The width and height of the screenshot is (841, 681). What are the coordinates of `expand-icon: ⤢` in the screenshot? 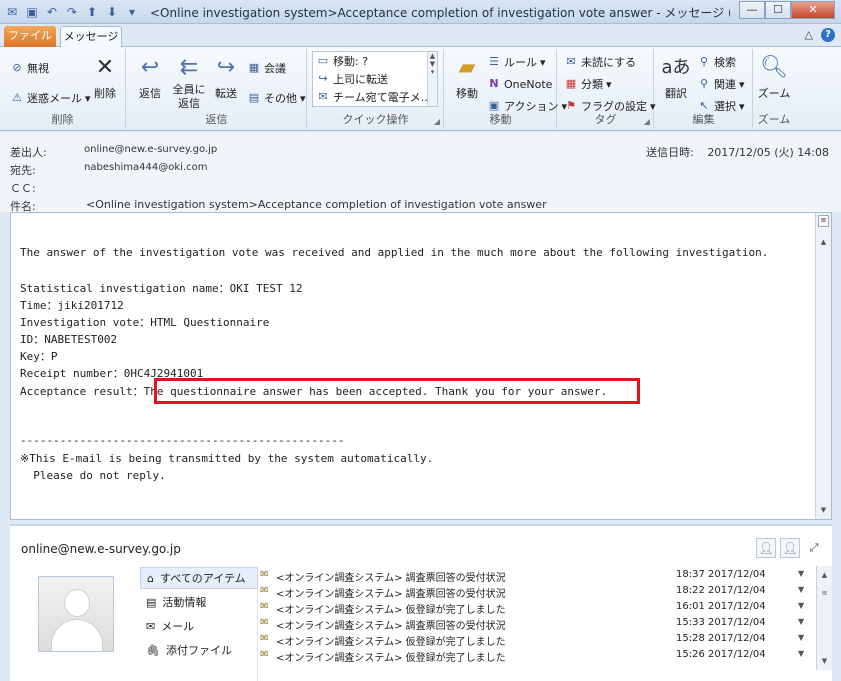 It's located at (814, 548).